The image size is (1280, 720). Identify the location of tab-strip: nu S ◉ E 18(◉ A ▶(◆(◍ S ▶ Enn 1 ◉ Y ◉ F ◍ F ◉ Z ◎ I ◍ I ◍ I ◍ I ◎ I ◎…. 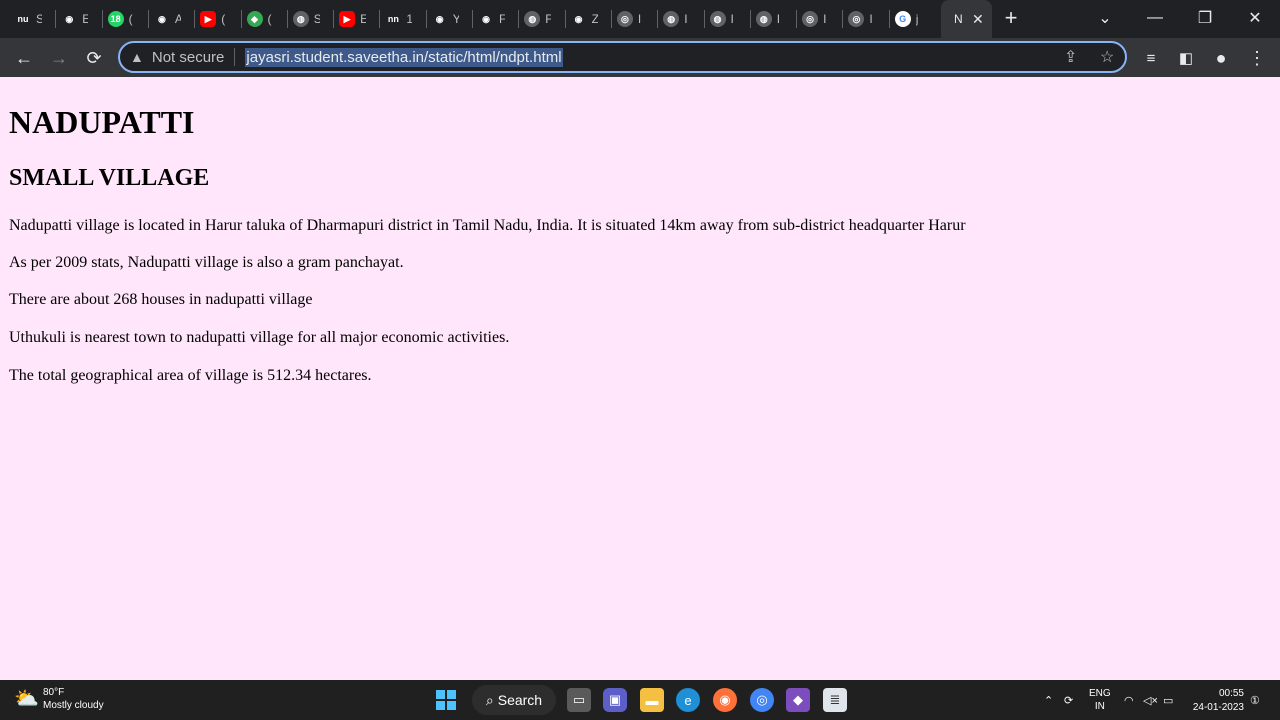
(640, 19).